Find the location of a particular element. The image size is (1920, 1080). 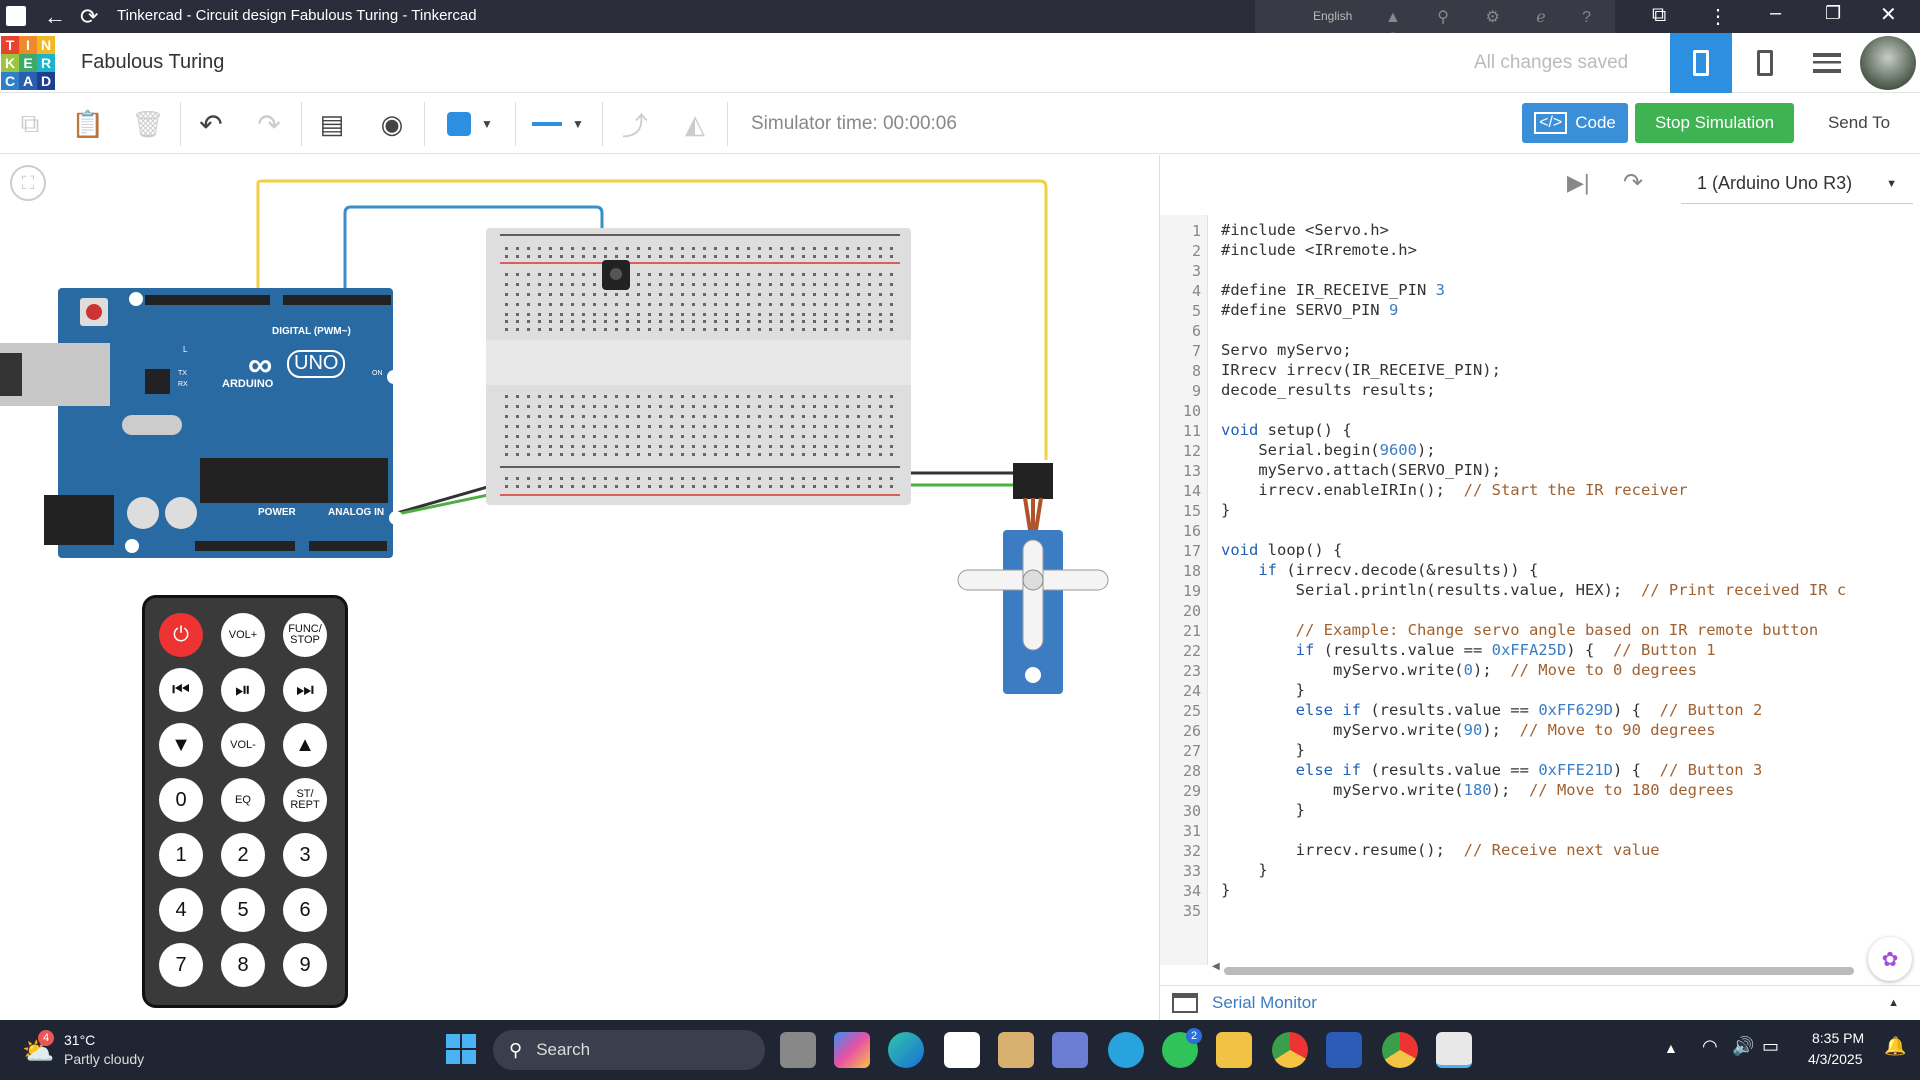

tinkercad-app-icon is located at coordinates (1454, 1050).